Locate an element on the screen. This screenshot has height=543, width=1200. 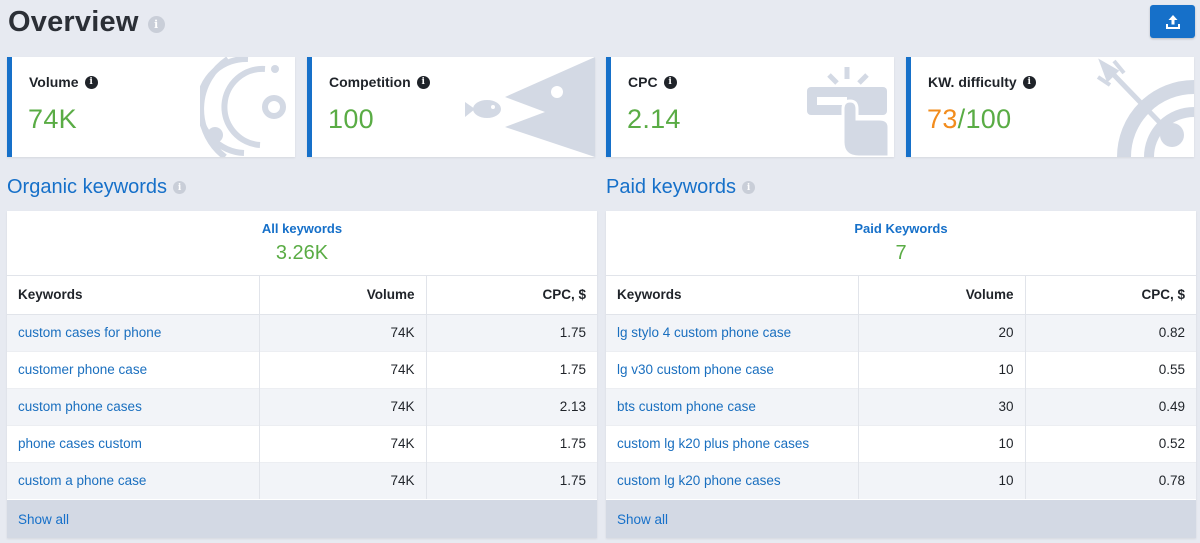
keyword-link: customer phone case is located at coordinates (82, 369).